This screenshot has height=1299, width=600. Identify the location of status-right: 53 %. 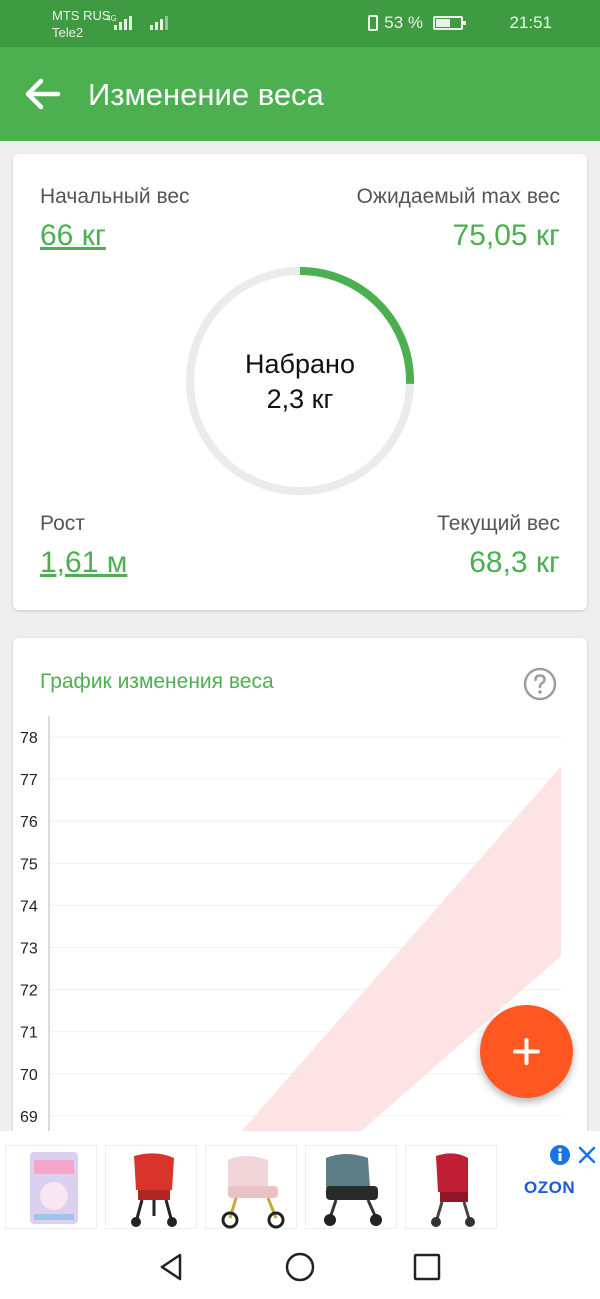
(417, 23).